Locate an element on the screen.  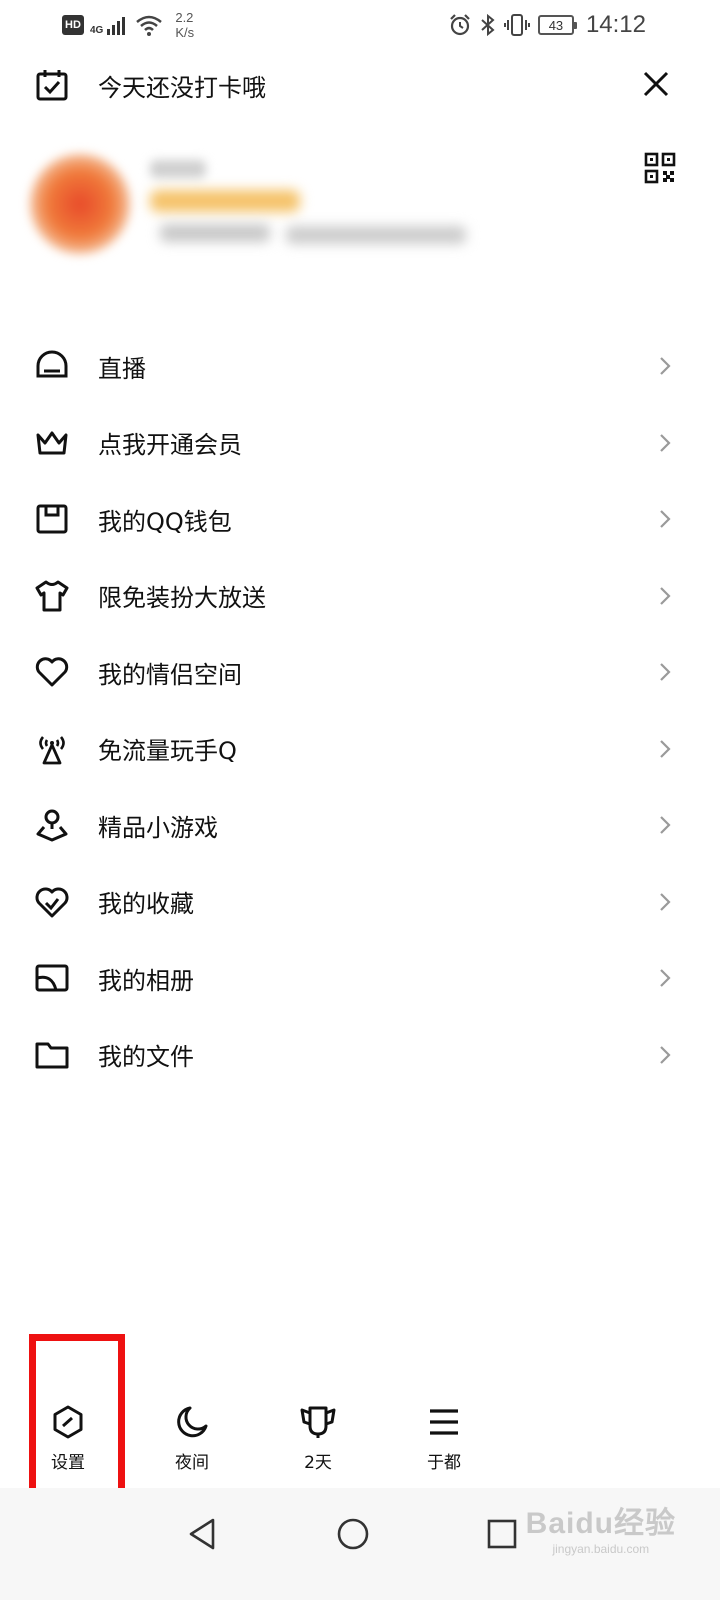
network-signal: 4G is located at coordinates (109, 25).